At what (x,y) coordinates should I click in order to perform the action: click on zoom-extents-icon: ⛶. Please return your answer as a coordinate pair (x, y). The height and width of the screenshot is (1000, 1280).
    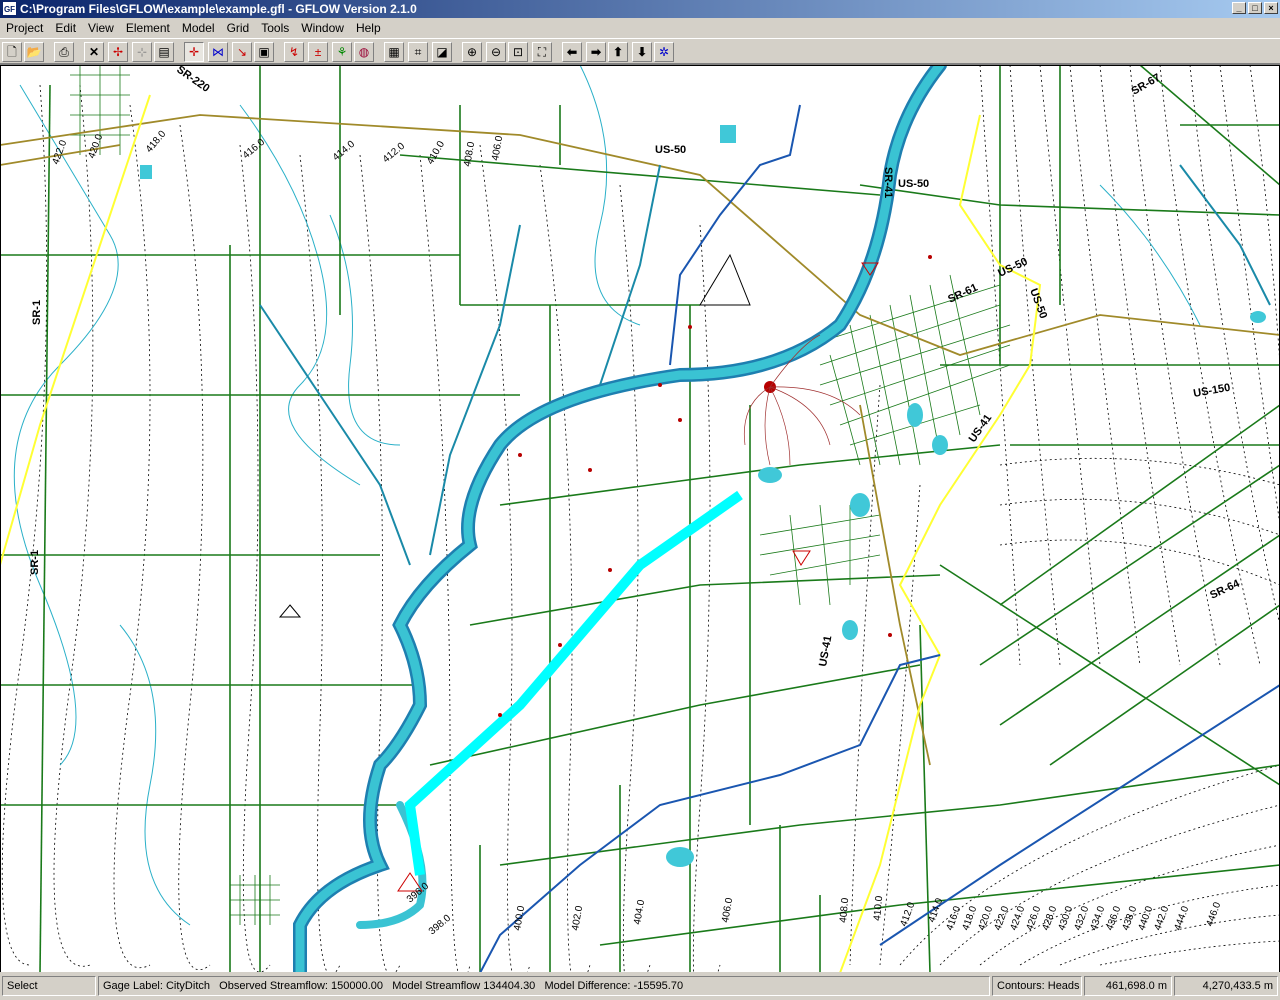
    Looking at the image, I should click on (542, 52).